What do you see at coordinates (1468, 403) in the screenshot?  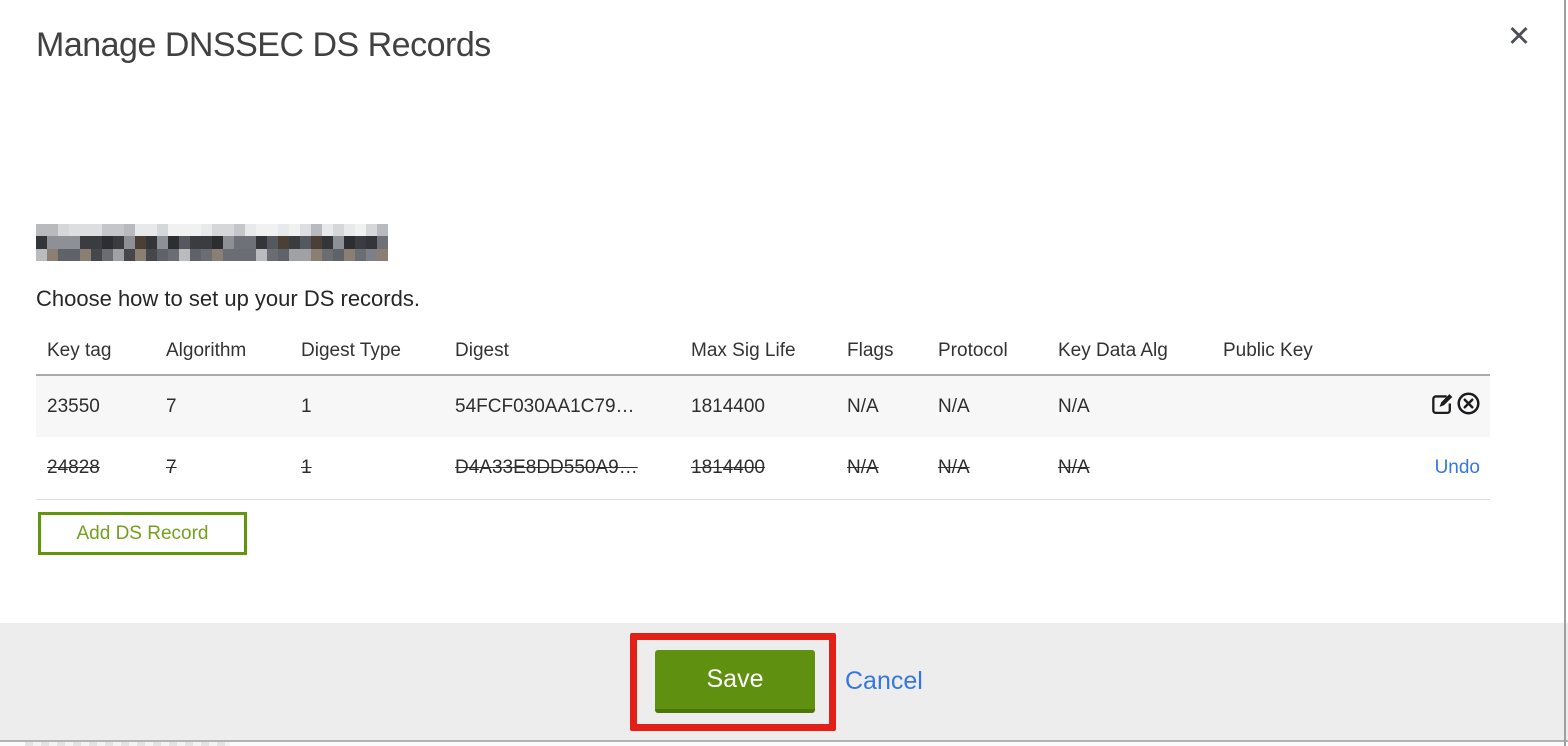 I see `delete-record-icon` at bounding box center [1468, 403].